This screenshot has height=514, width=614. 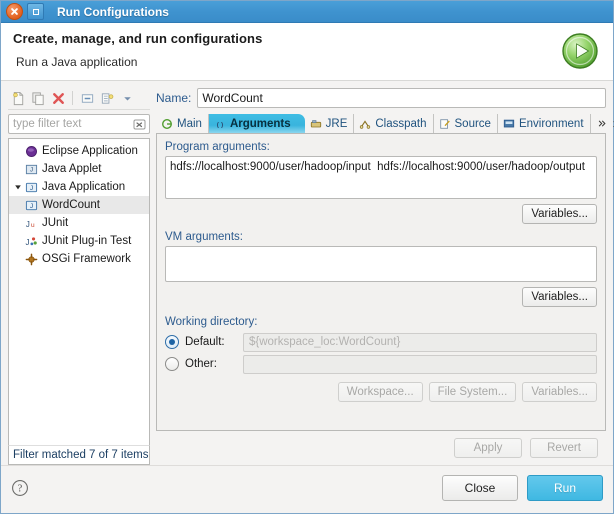 I want to click on close-glyph, so click(x=14, y=11).